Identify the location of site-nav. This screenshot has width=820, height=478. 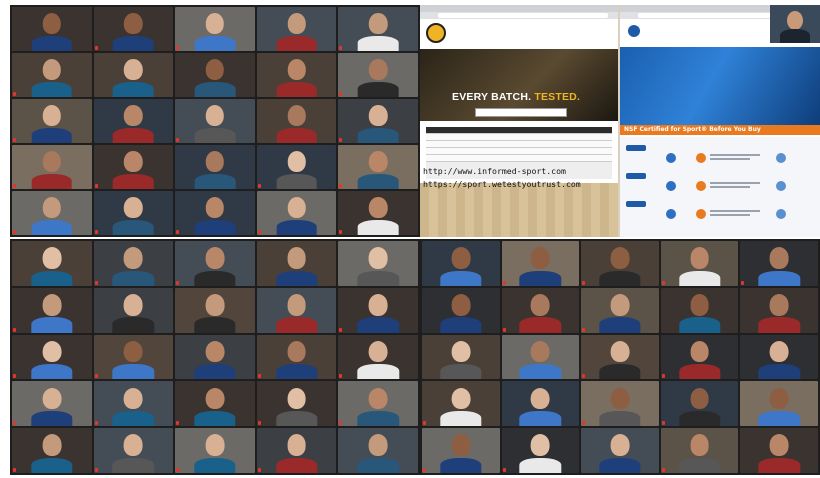
(536, 46).